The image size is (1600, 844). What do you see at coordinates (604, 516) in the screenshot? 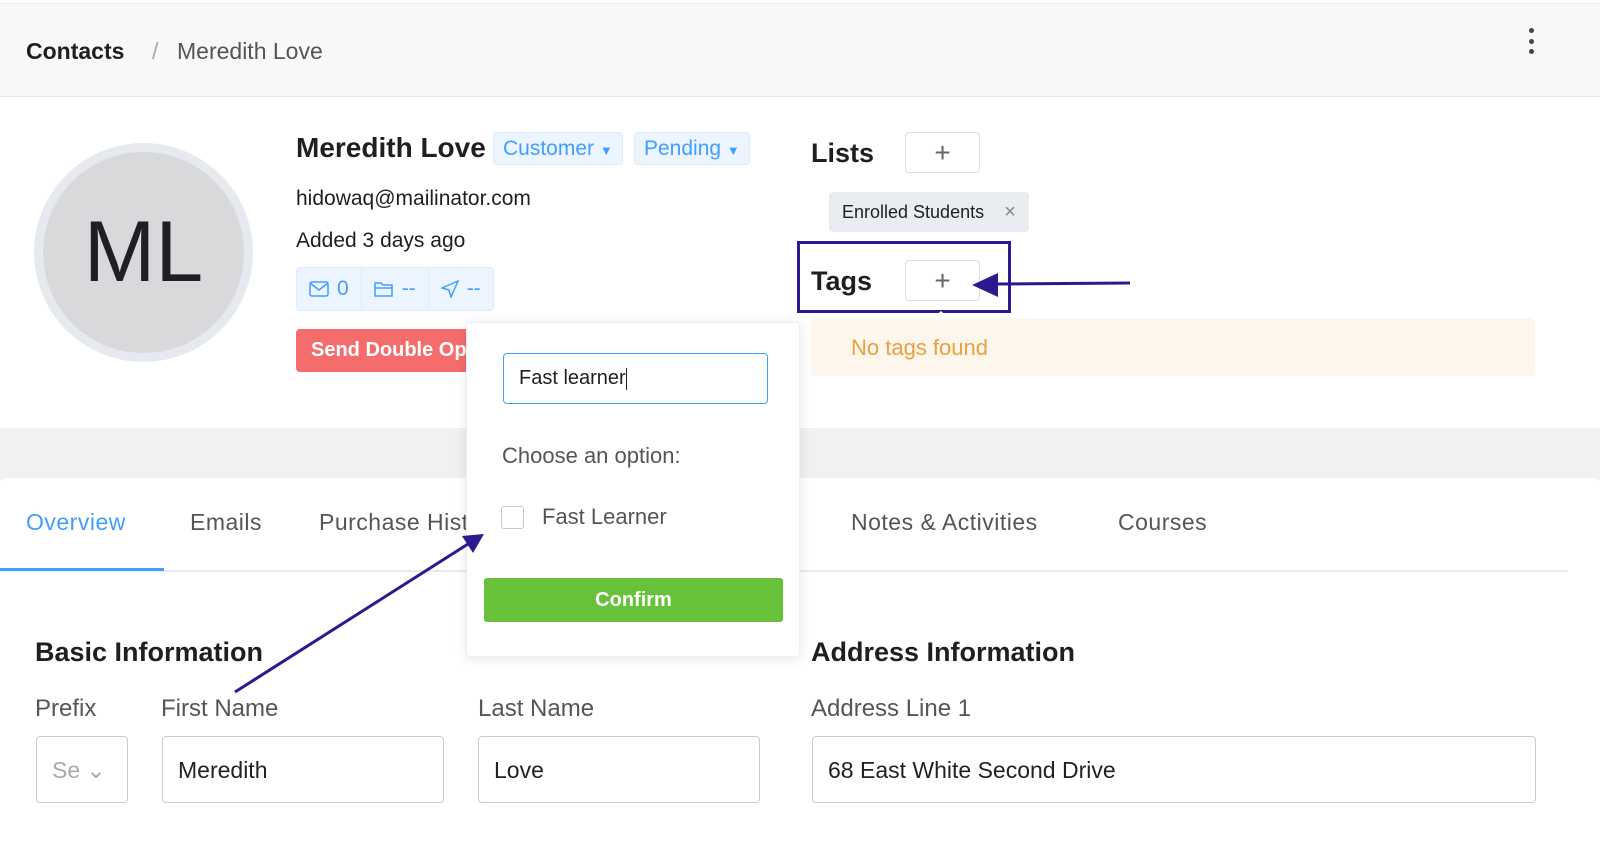
I see `tag-option-label: Fast Learner` at bounding box center [604, 516].